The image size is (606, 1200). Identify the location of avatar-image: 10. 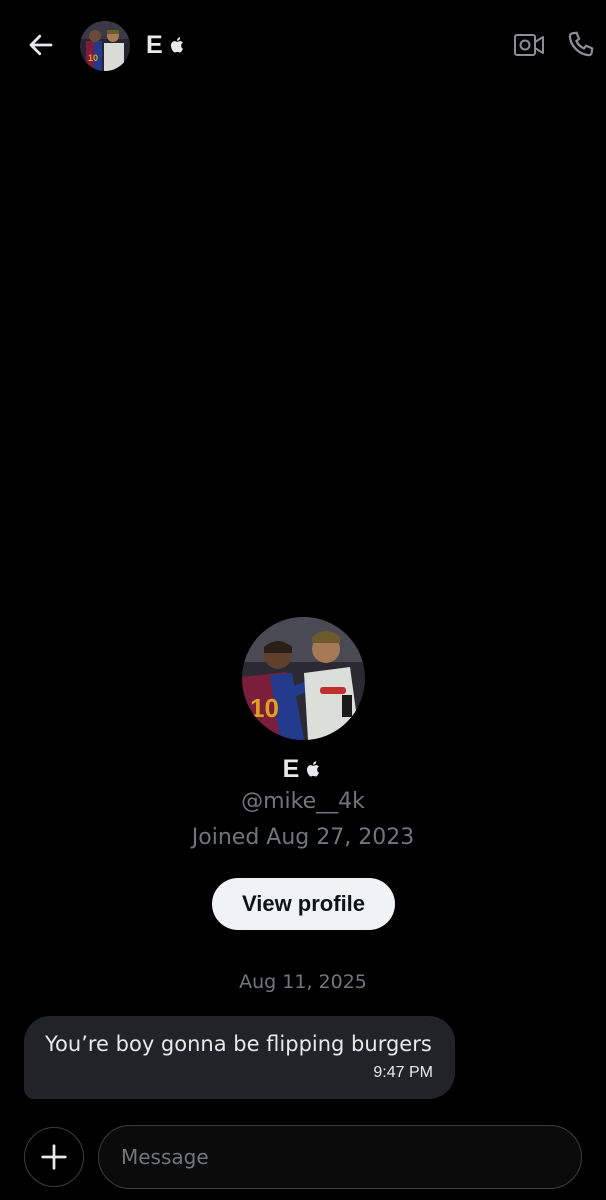
(105, 46).